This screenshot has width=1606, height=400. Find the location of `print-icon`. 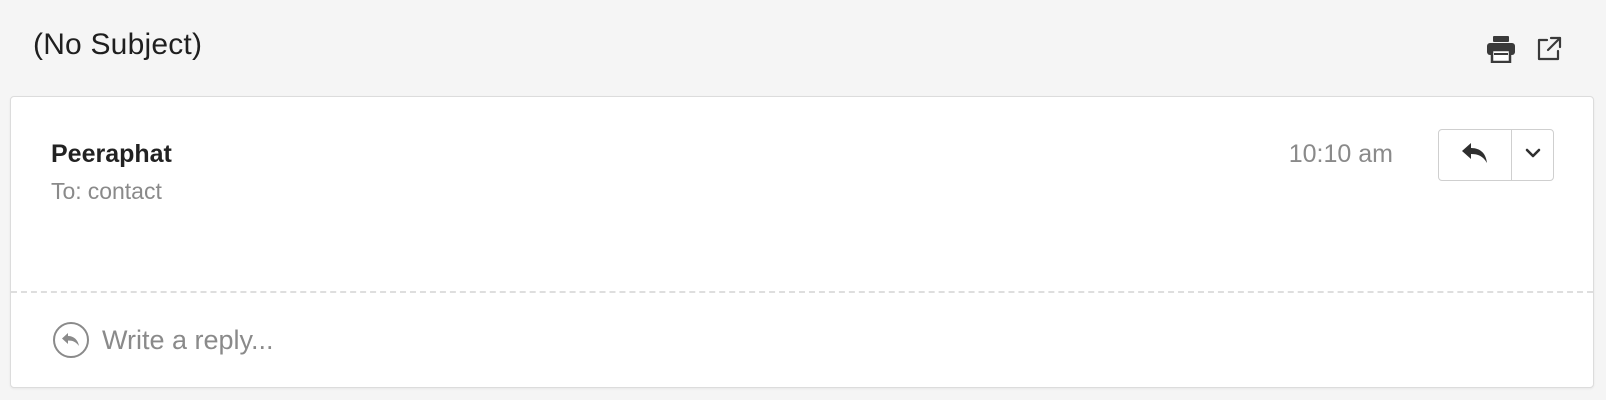

print-icon is located at coordinates (1501, 51).